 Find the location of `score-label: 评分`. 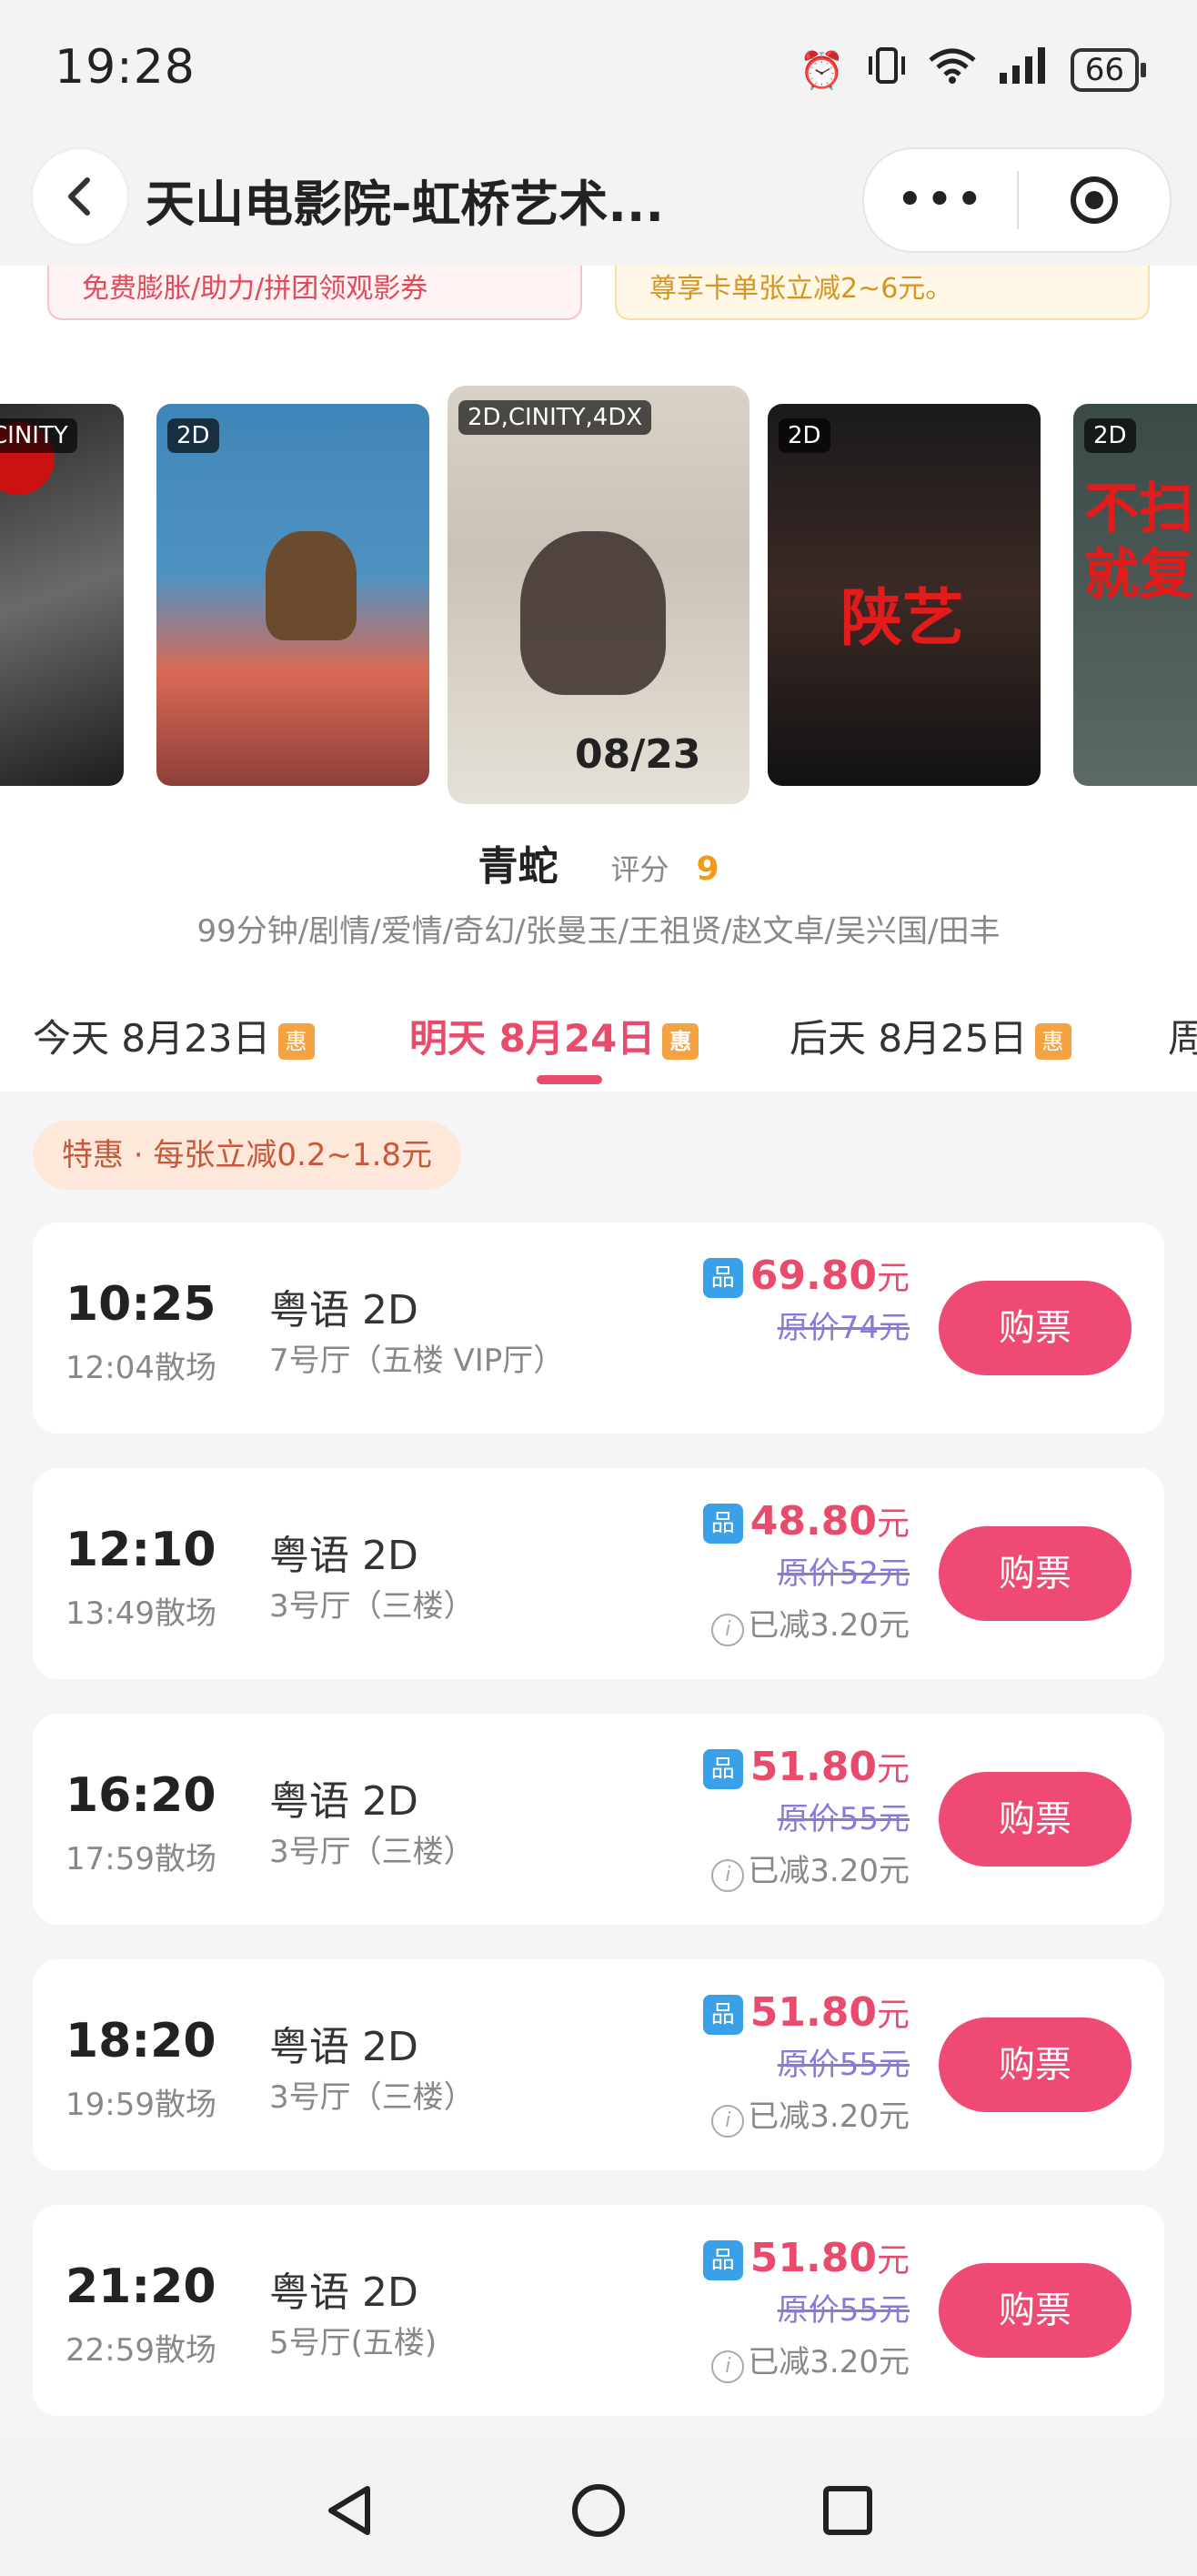

score-label: 评分 is located at coordinates (639, 869).